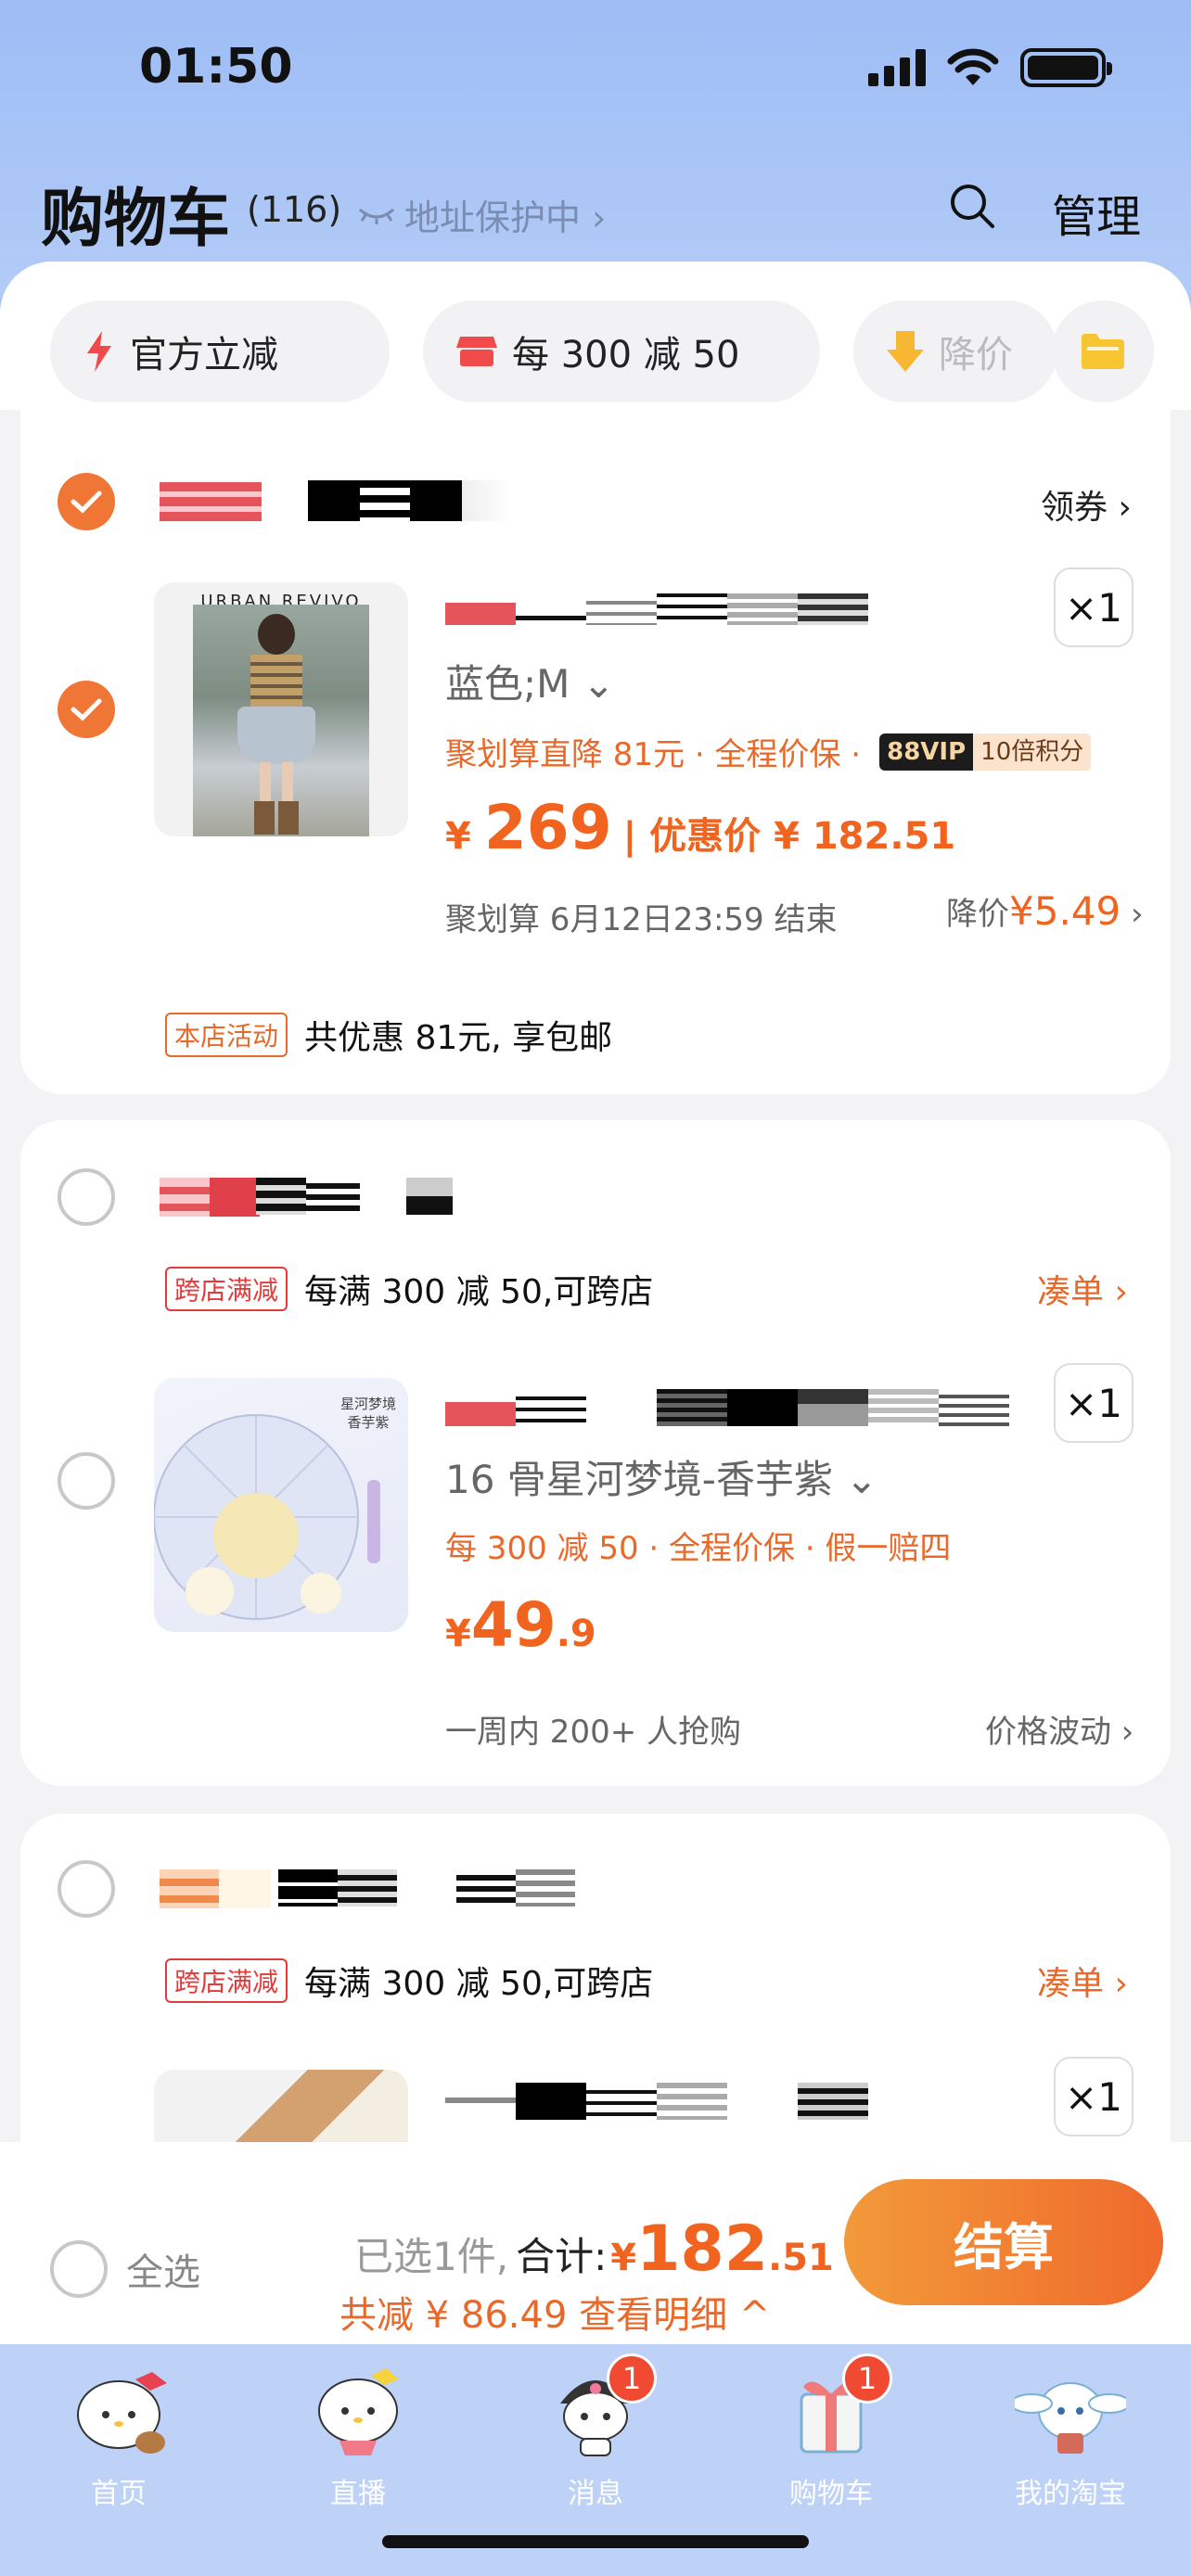  What do you see at coordinates (1070, 2494) in the screenshot?
I see `tab-label: 我的淘宝` at bounding box center [1070, 2494].